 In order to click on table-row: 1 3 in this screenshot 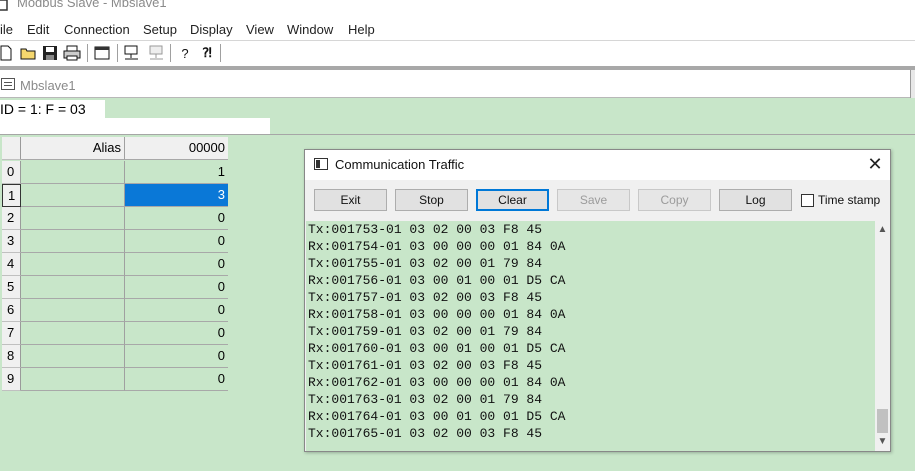, I will do `click(115, 195)`.